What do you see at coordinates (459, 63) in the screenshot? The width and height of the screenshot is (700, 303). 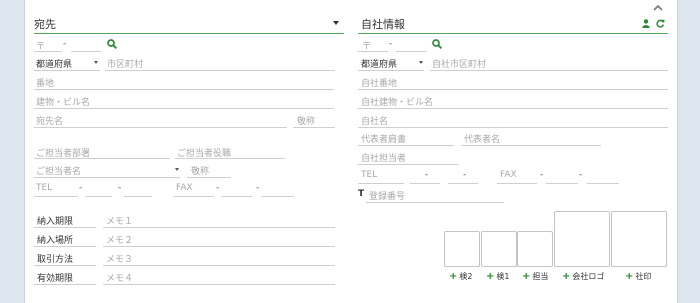 I see `company-city-field: 自社市区町村` at bounding box center [459, 63].